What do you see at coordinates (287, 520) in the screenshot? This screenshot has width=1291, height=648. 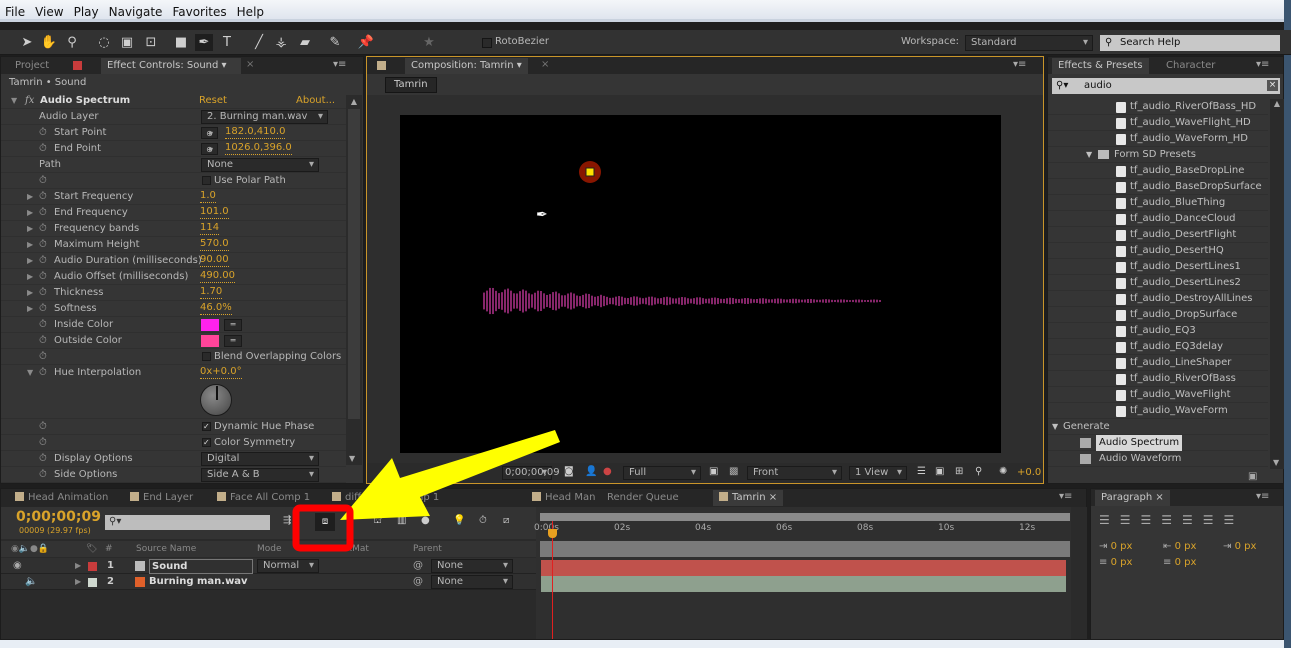 I see `comp-mini-flowchart-icon: ⇶` at bounding box center [287, 520].